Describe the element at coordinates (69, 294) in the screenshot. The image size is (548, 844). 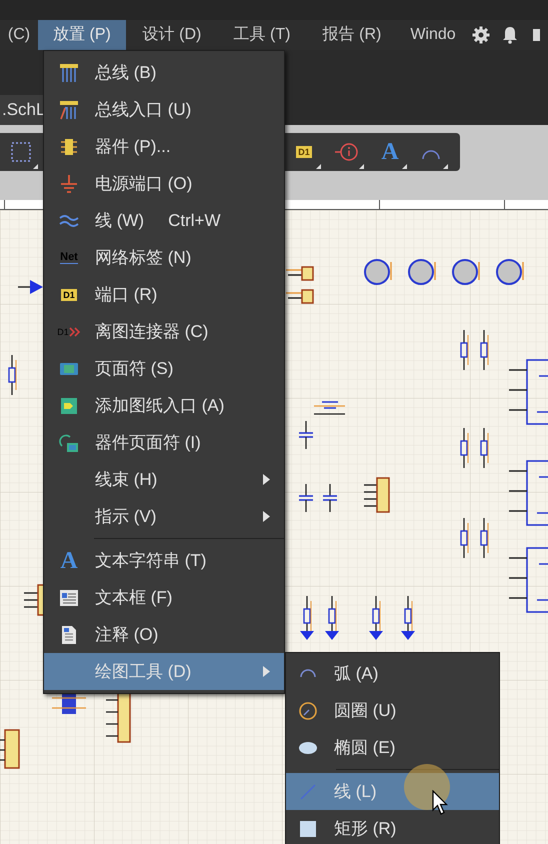
I see `port-icon: D1` at that location.